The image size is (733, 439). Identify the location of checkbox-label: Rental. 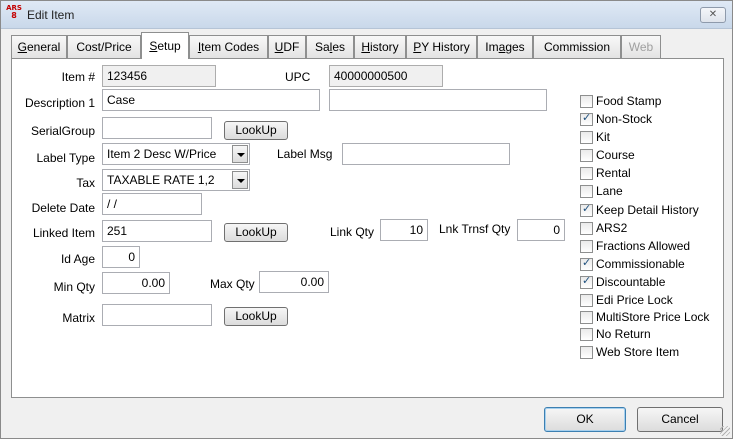
(613, 173).